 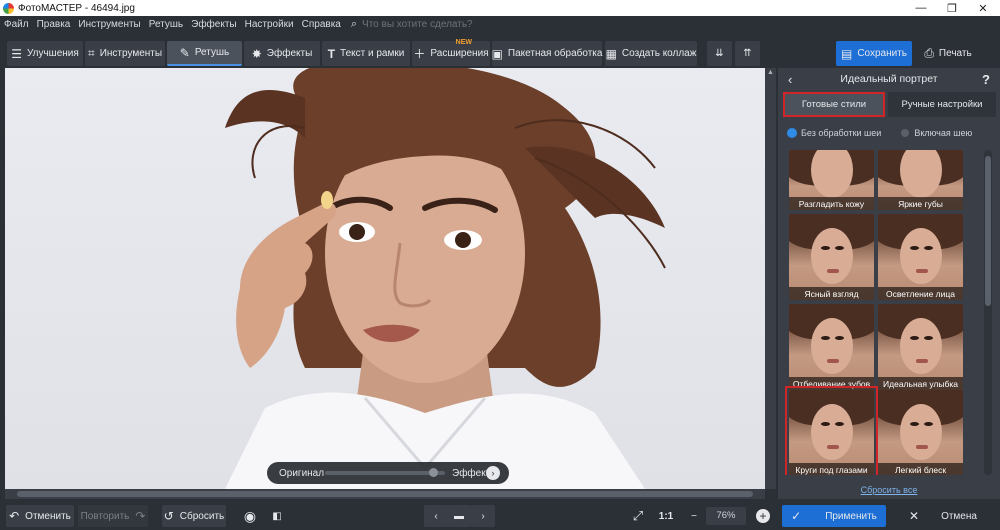 What do you see at coordinates (831, 430) in the screenshot?
I see `preset-under-eye-circles: Круги под глазами` at bounding box center [831, 430].